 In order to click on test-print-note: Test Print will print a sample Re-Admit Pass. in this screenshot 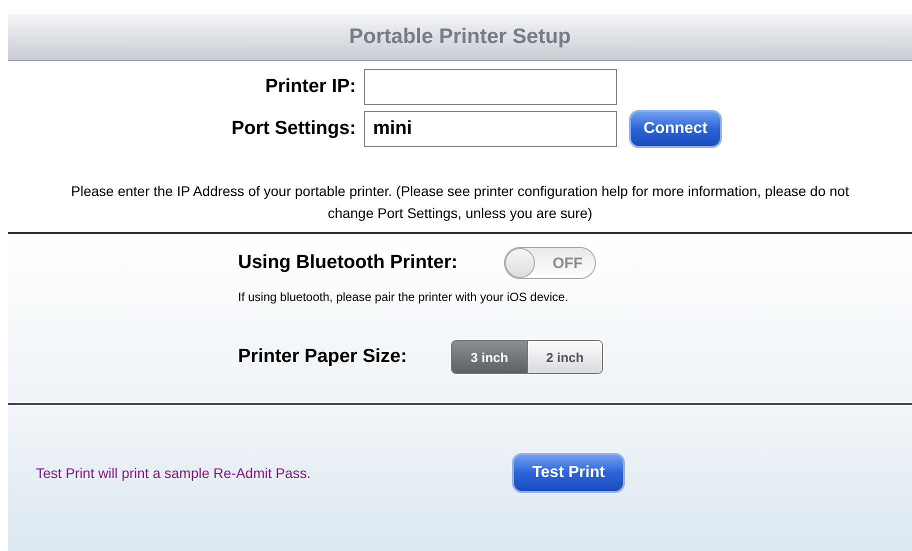, I will do `click(174, 473)`.